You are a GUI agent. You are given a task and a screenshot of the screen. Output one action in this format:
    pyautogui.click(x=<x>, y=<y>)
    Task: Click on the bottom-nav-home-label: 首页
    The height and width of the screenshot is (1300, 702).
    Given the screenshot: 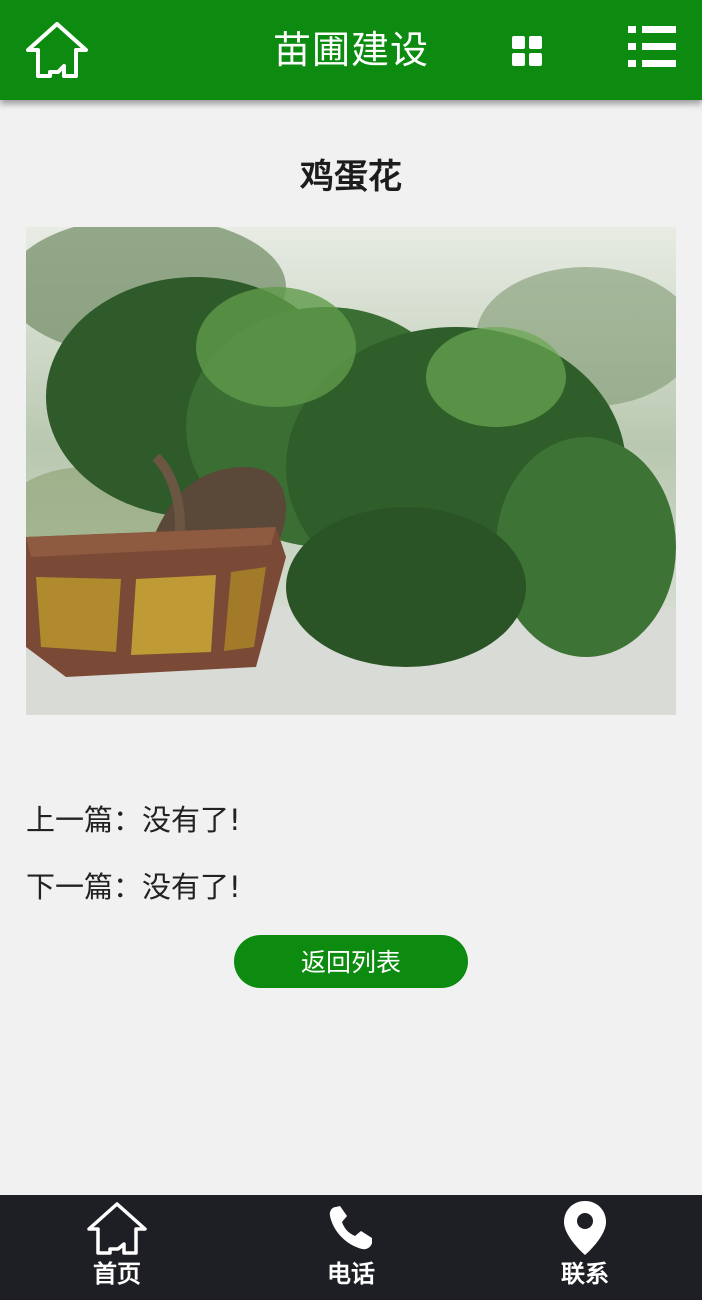 What is the action you would take?
    pyautogui.click(x=117, y=1274)
    